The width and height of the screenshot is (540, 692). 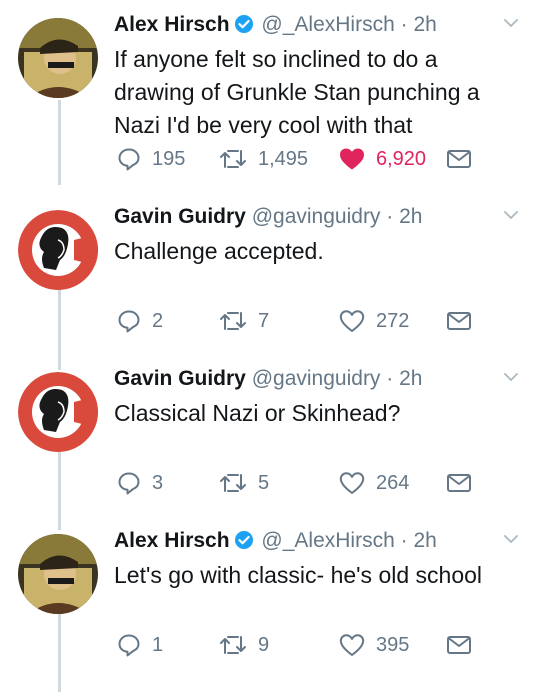 What do you see at coordinates (373, 483) in the screenshot?
I see `like-button: 264` at bounding box center [373, 483].